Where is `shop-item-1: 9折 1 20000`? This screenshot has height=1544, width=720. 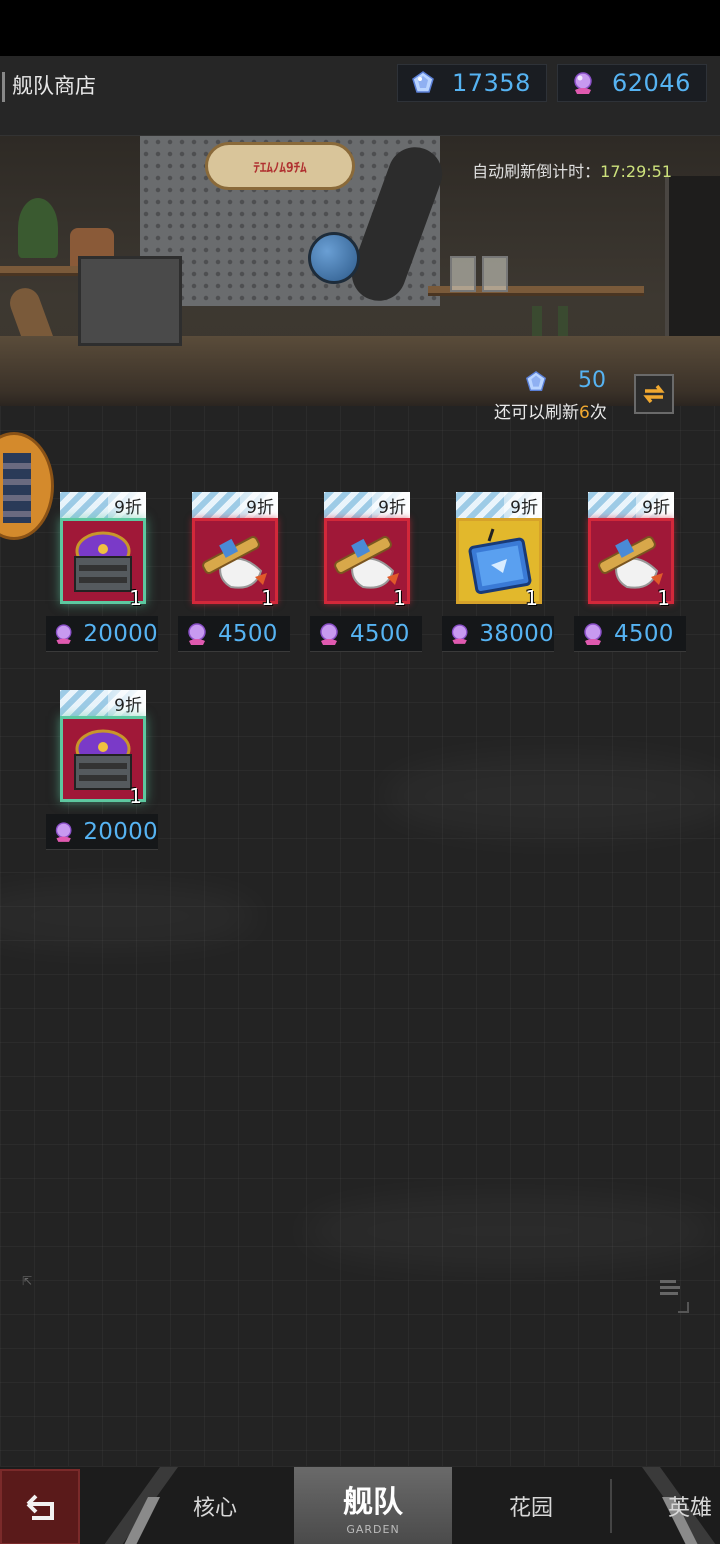 shop-item-1: 9折 1 20000 is located at coordinates (102, 574).